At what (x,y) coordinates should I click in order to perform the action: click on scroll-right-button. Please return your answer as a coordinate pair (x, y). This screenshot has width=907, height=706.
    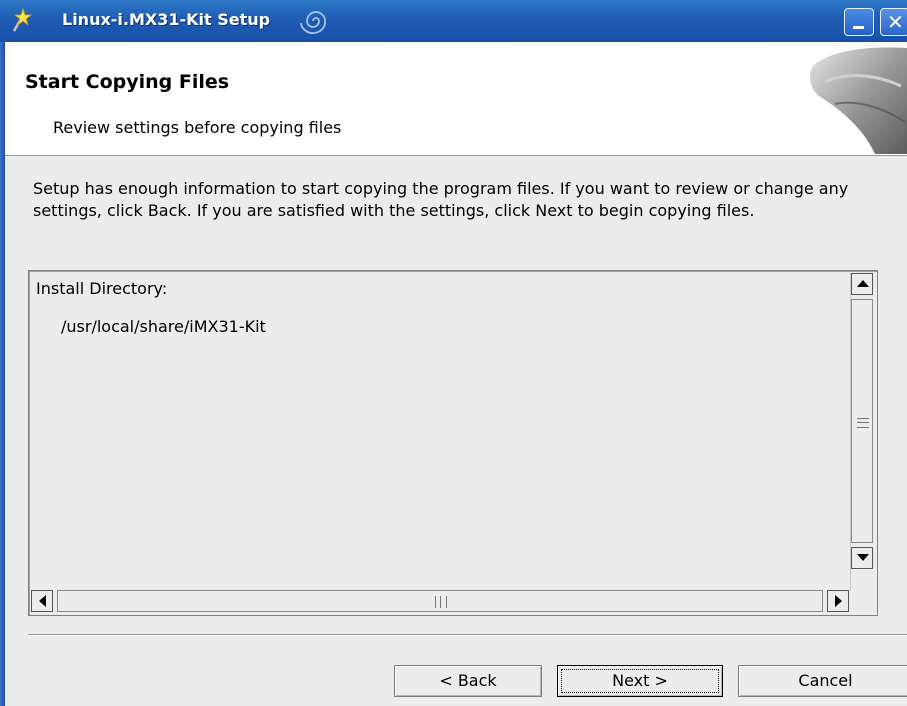
    Looking at the image, I should click on (838, 601).